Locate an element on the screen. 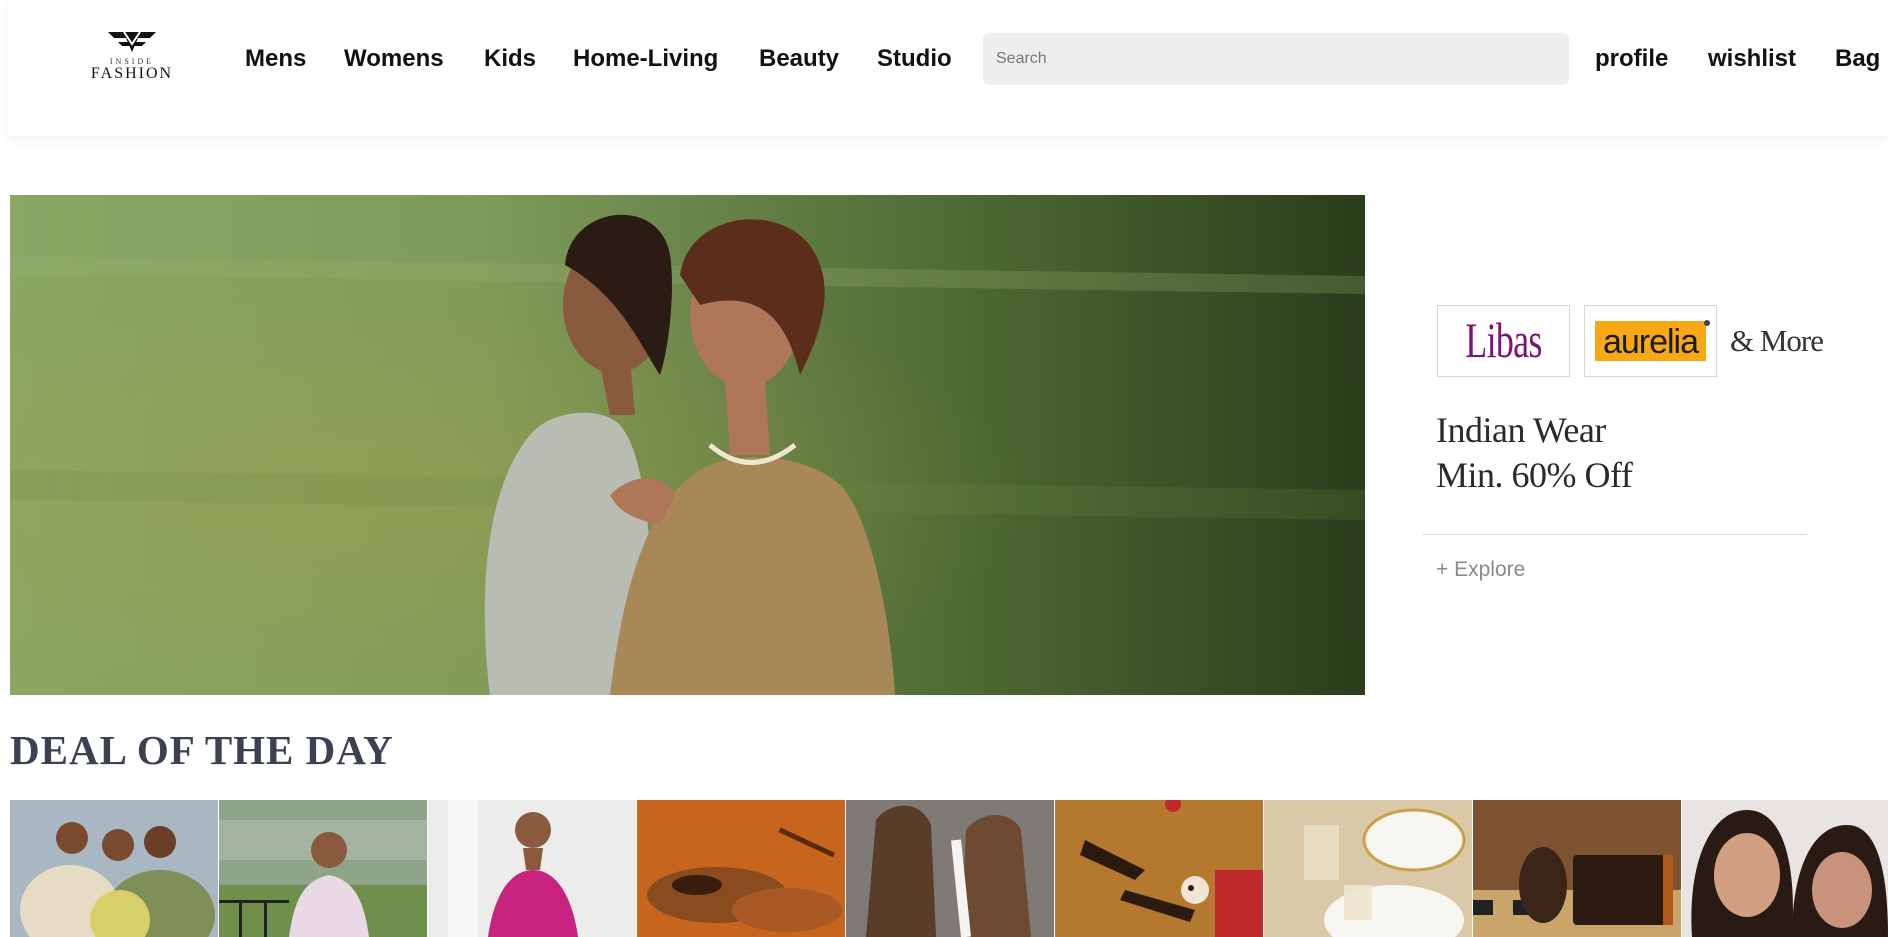 This screenshot has width=1888, height=937. deal-image-heels is located at coordinates (1159, 868).